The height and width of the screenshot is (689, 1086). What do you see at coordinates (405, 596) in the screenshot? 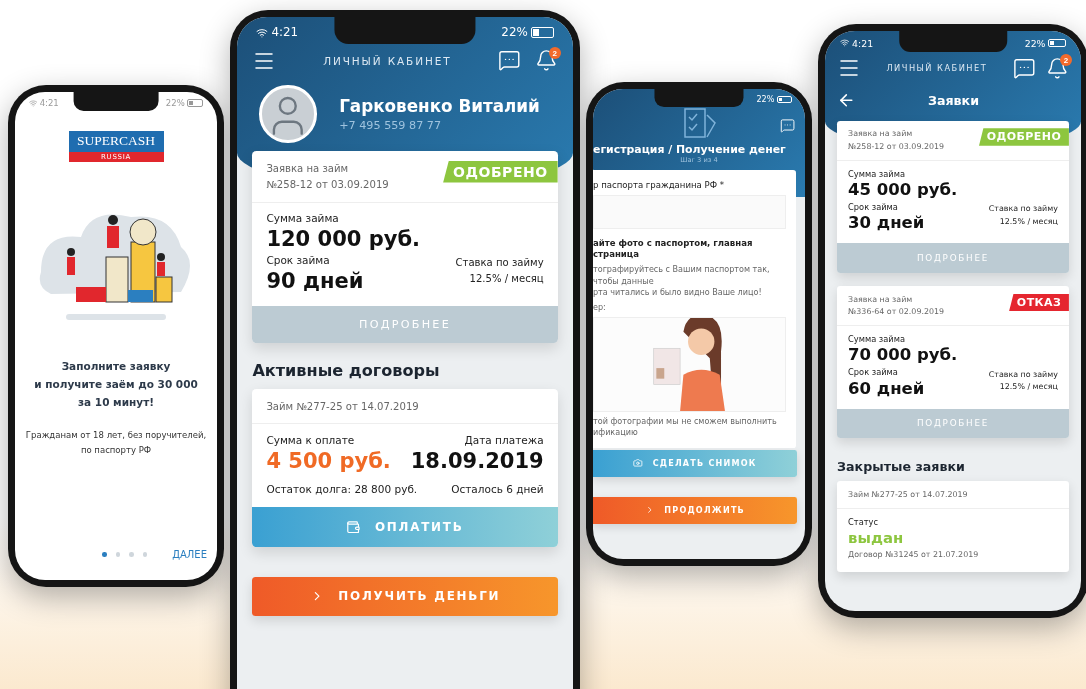
I see `get-money-button: ПОЛУЧИТЬ ДЕНЬГИ` at bounding box center [405, 596].